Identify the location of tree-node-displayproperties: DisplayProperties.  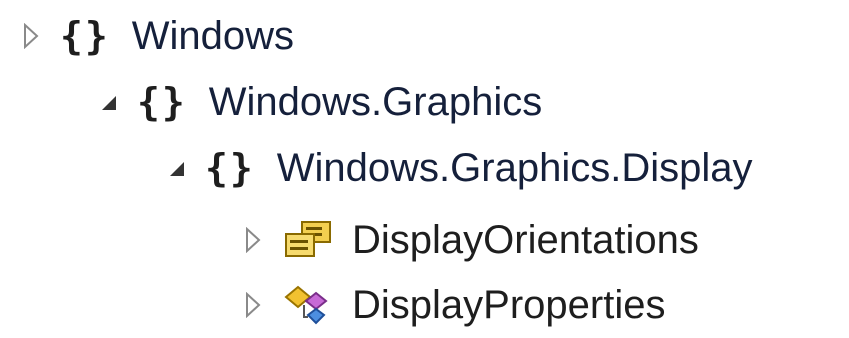
(452, 305).